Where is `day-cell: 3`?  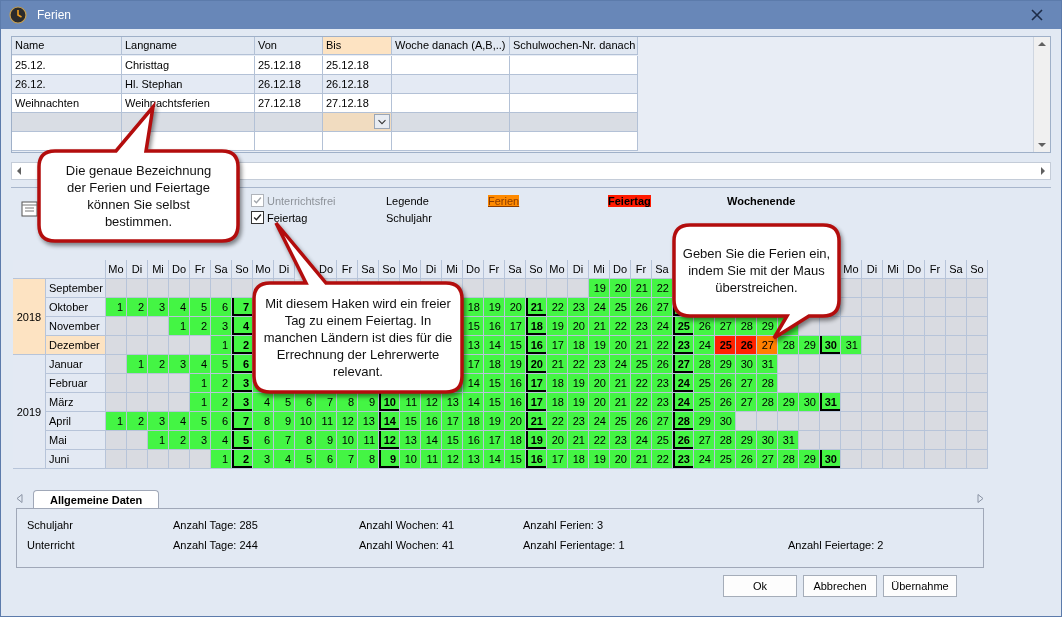
day-cell: 3 is located at coordinates (221, 326).